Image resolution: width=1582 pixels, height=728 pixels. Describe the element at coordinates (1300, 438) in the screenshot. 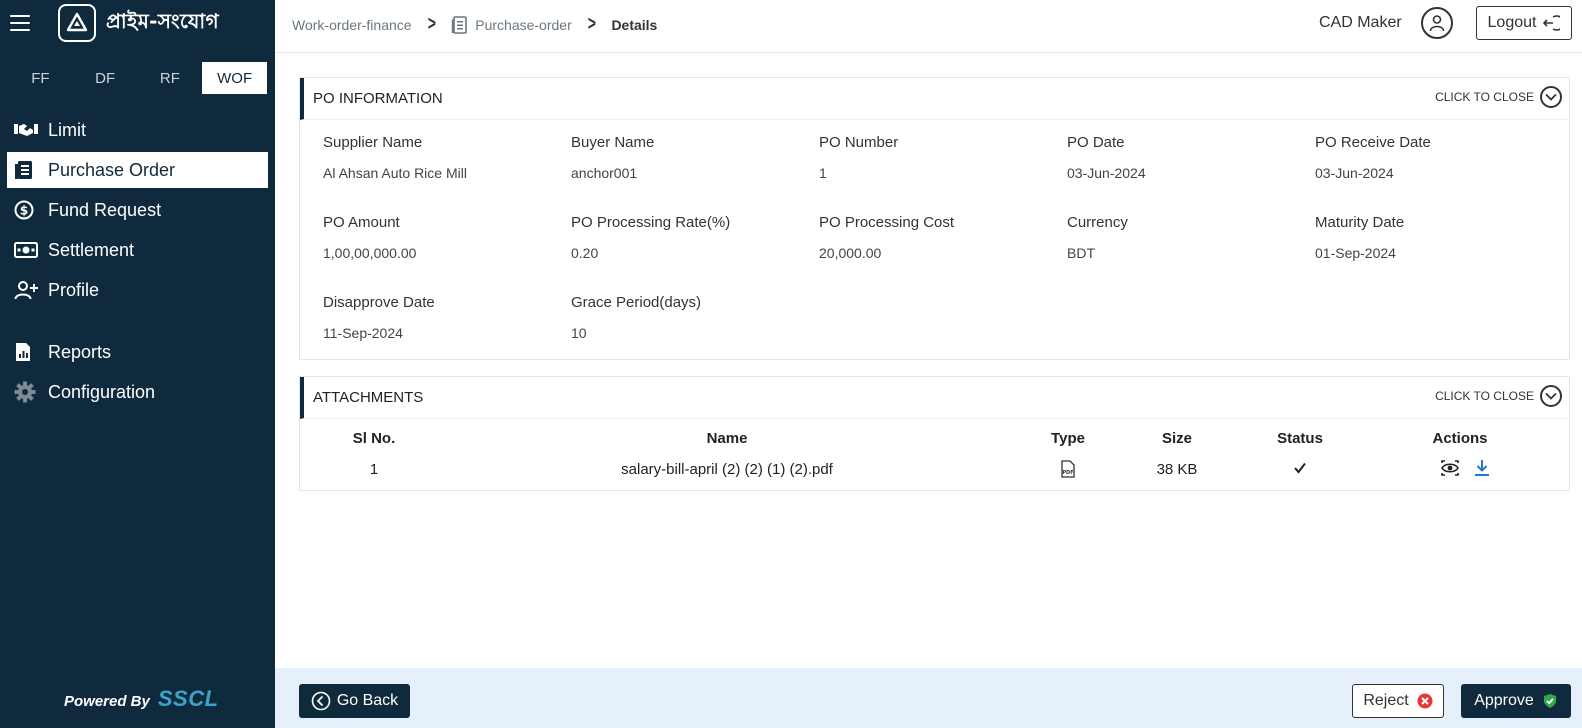

I see `column-header-status: Status` at that location.